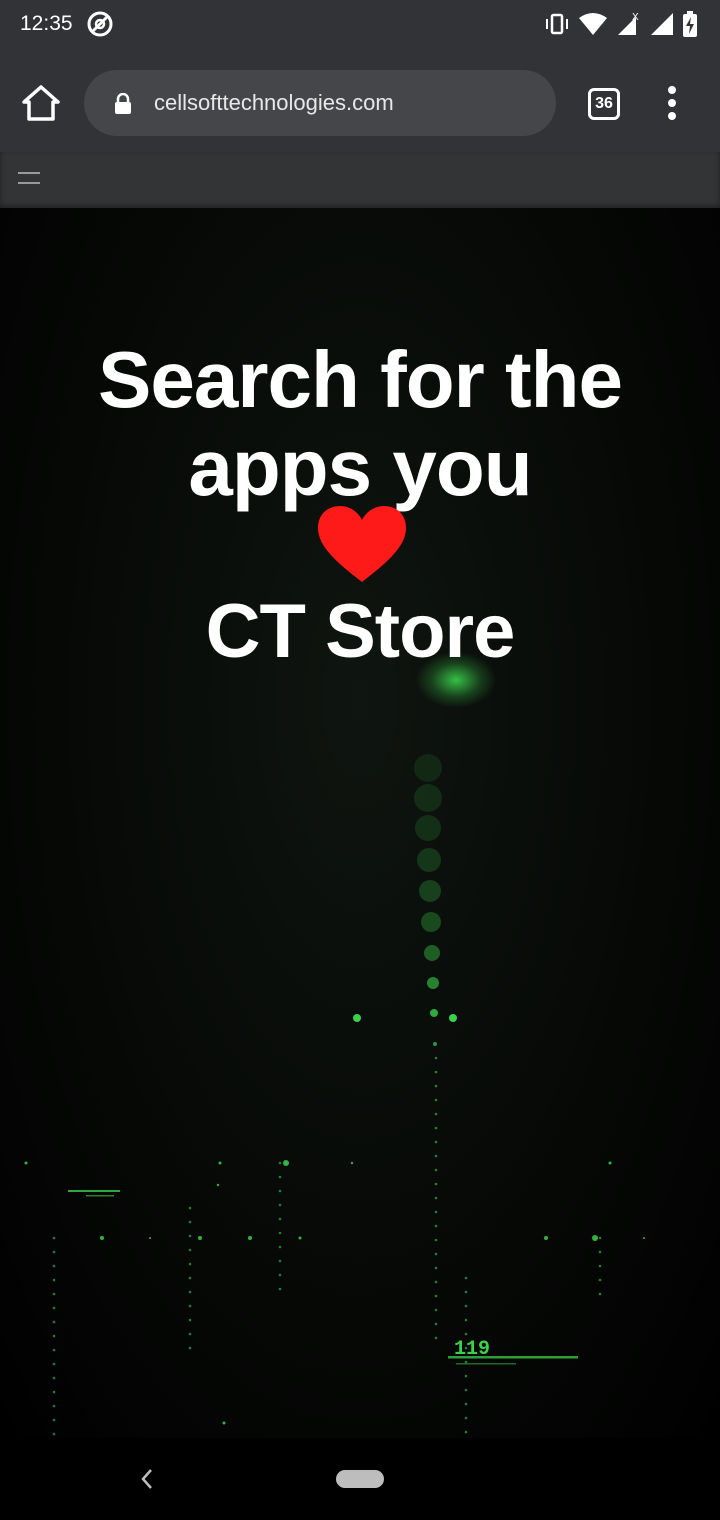  Describe the element at coordinates (360, 379) in the screenshot. I see `hero-title-line1: Search for the` at that location.